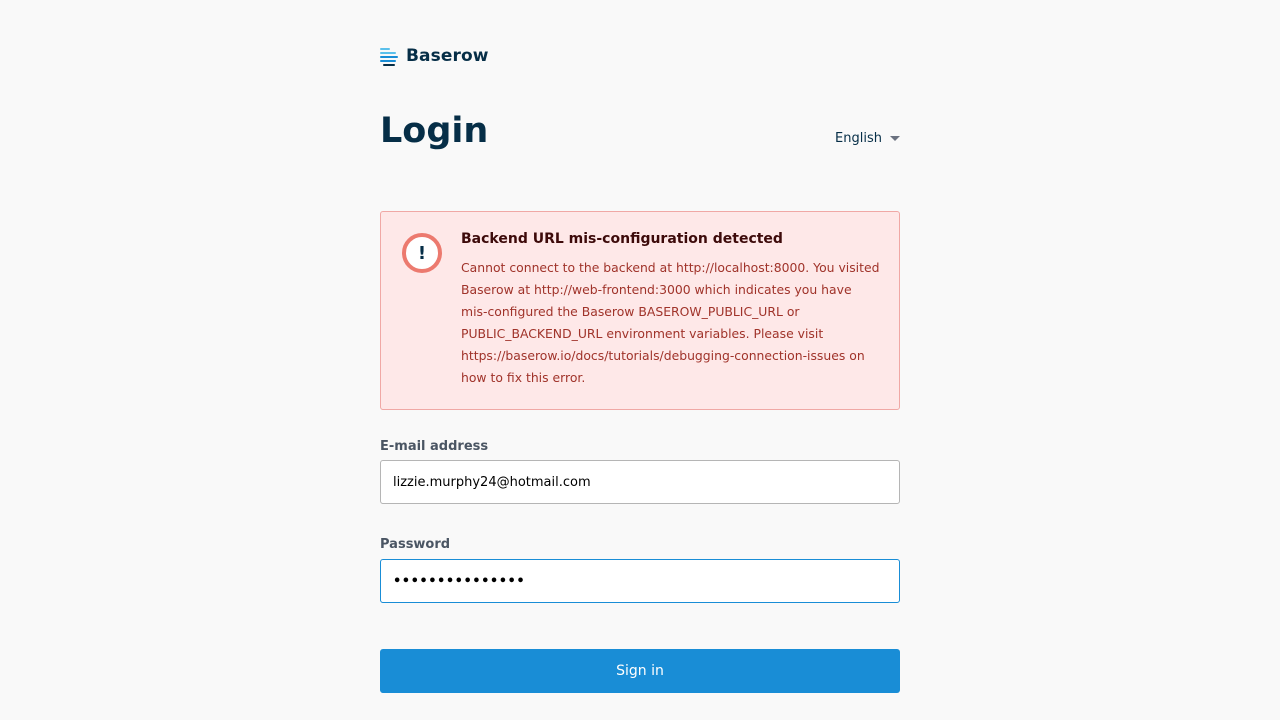 The image size is (1280, 720). Describe the element at coordinates (390, 56) in the screenshot. I see `baserow-logo-icon` at that location.